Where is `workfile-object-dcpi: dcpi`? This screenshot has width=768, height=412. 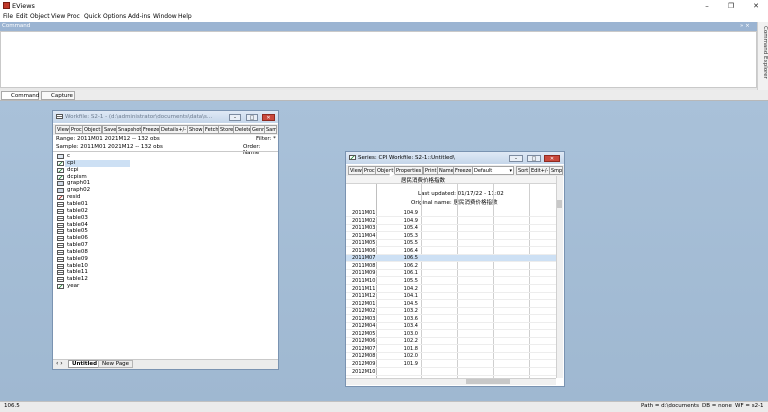
workfile-object-dcpi: dcpi is located at coordinates (73, 170).